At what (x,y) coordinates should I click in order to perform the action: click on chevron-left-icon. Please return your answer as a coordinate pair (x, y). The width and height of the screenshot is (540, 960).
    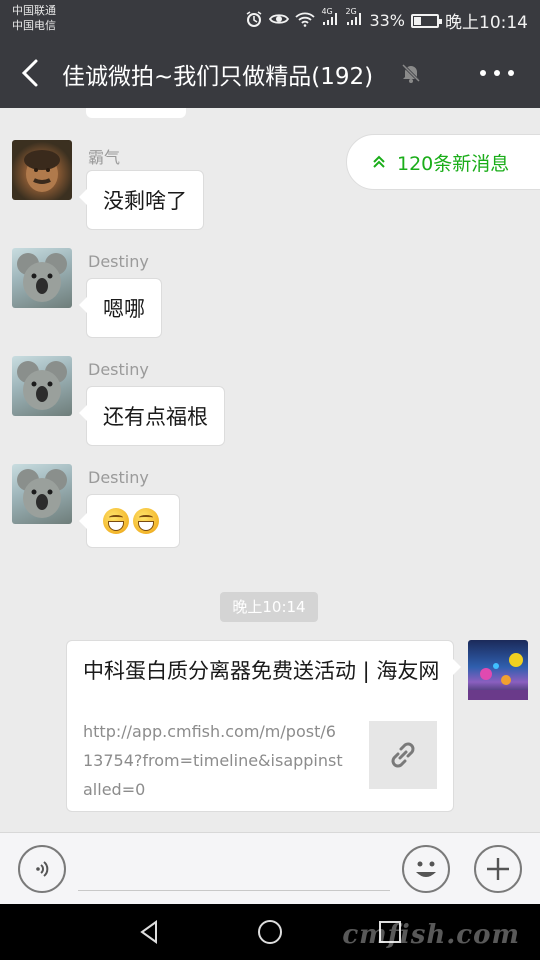
    Looking at the image, I should click on (29, 73).